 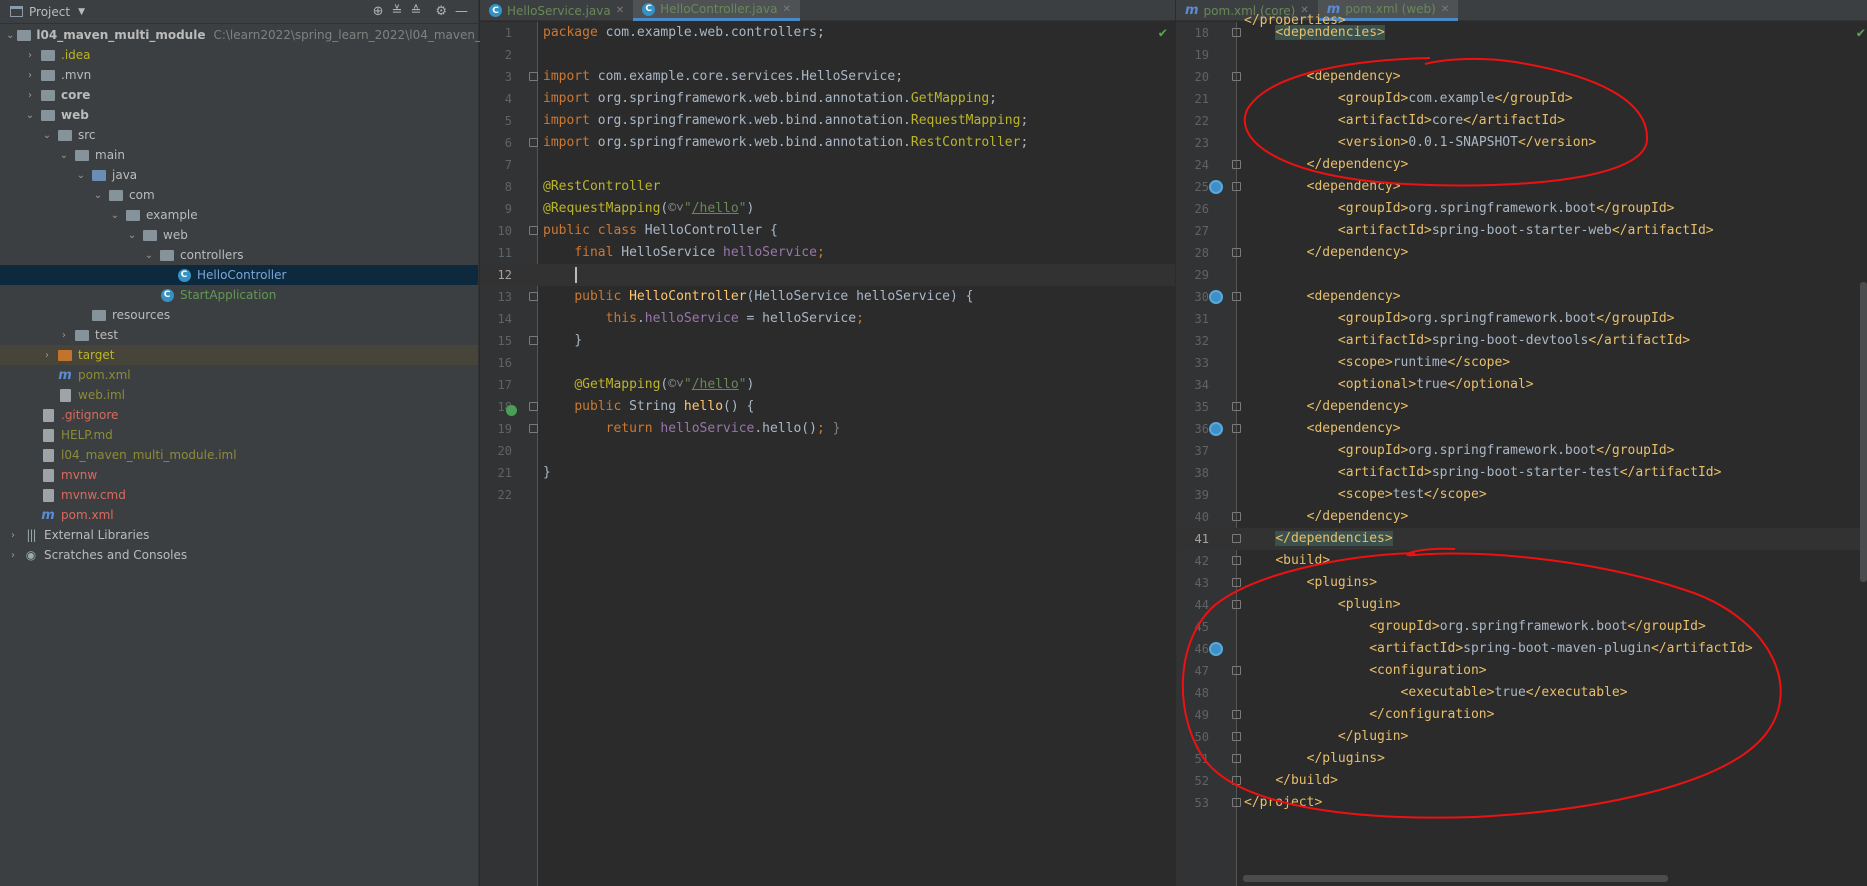 What do you see at coordinates (1522, 297) in the screenshot?
I see `code-line: 30 <dependency>` at bounding box center [1522, 297].